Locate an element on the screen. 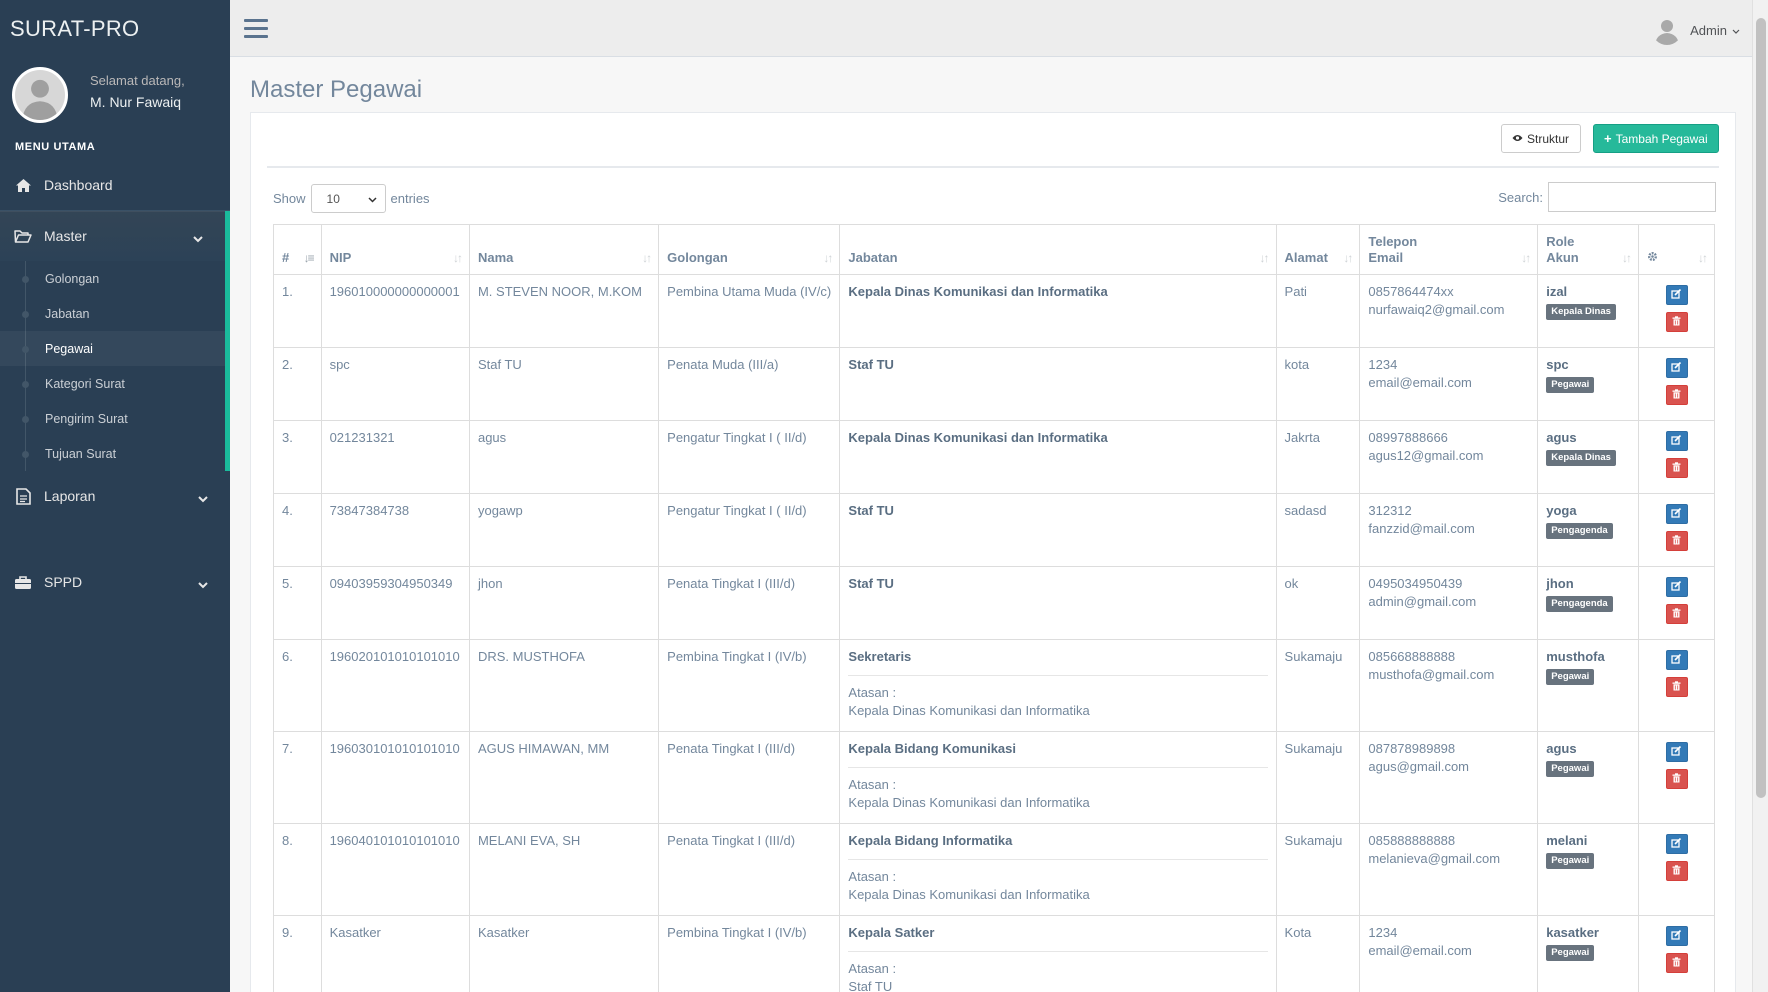 The height and width of the screenshot is (992, 1768). cell-no: 4. is located at coordinates (297, 530).